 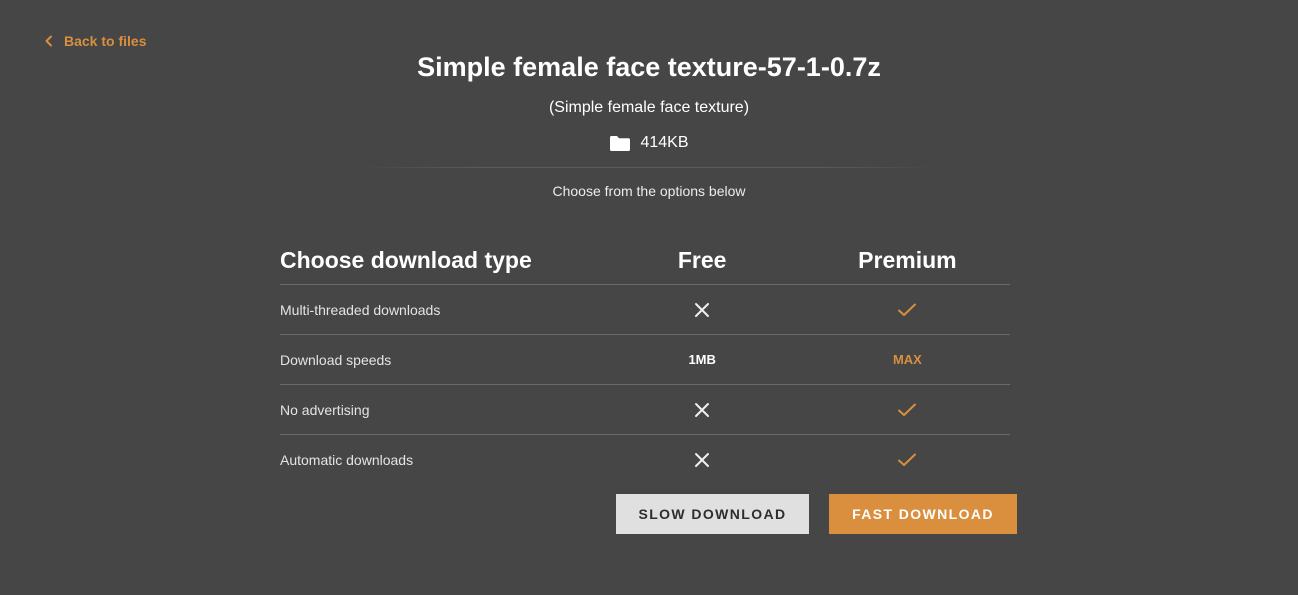 I want to click on row-feature-label: Download speeds, so click(x=336, y=359).